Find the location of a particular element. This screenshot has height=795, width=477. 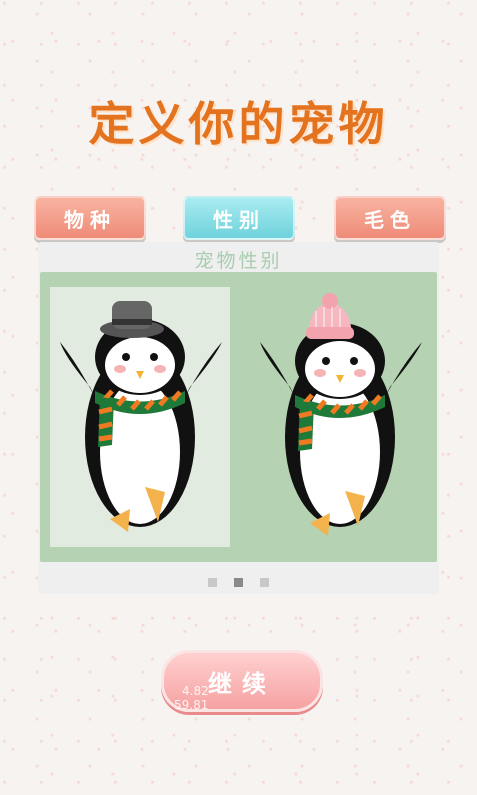

male-penguin-option is located at coordinates (140, 417).